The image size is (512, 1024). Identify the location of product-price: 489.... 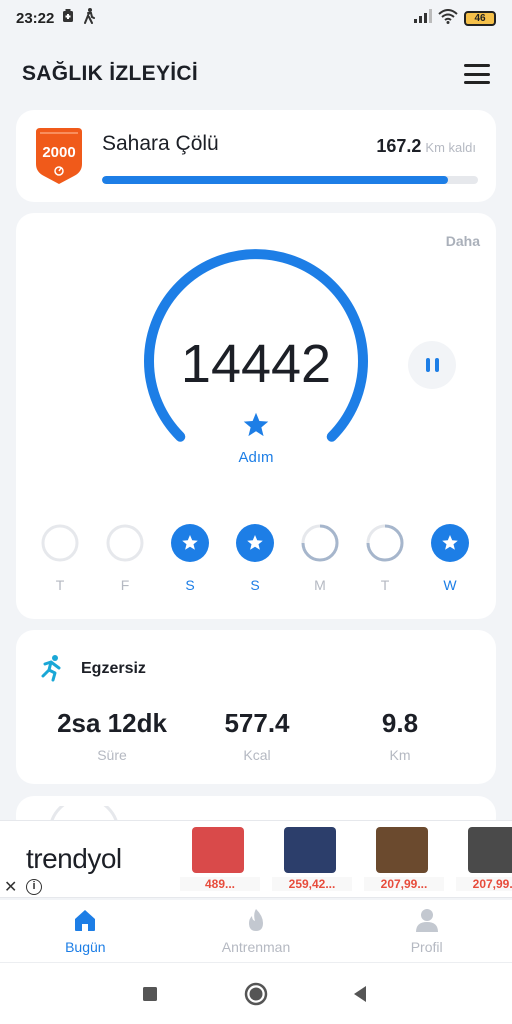
(220, 884).